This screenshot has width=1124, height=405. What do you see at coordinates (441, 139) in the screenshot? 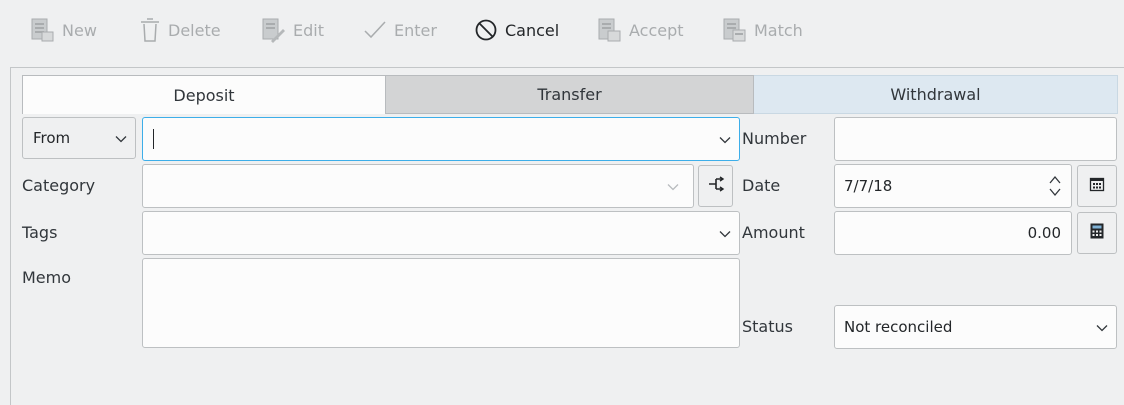
I see `payee-combobox` at bounding box center [441, 139].